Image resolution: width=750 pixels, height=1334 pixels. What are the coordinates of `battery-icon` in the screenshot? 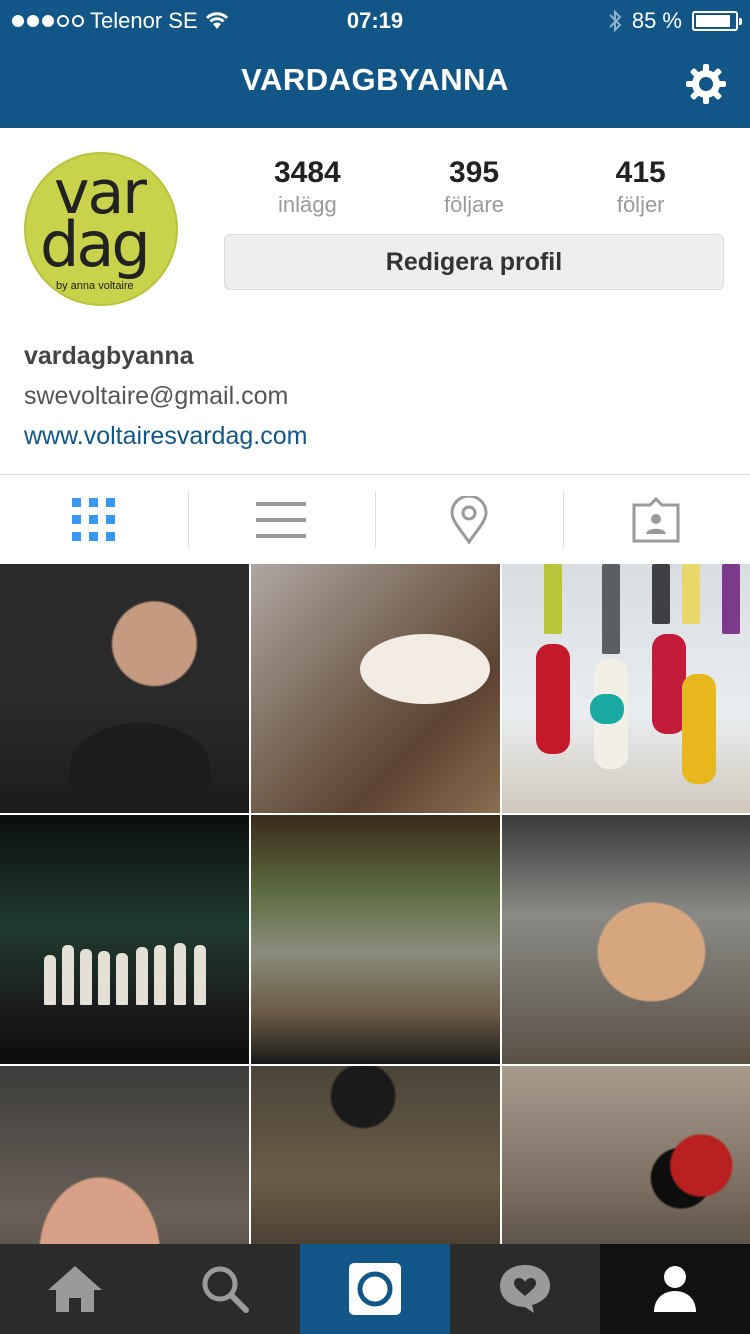 It's located at (717, 21).